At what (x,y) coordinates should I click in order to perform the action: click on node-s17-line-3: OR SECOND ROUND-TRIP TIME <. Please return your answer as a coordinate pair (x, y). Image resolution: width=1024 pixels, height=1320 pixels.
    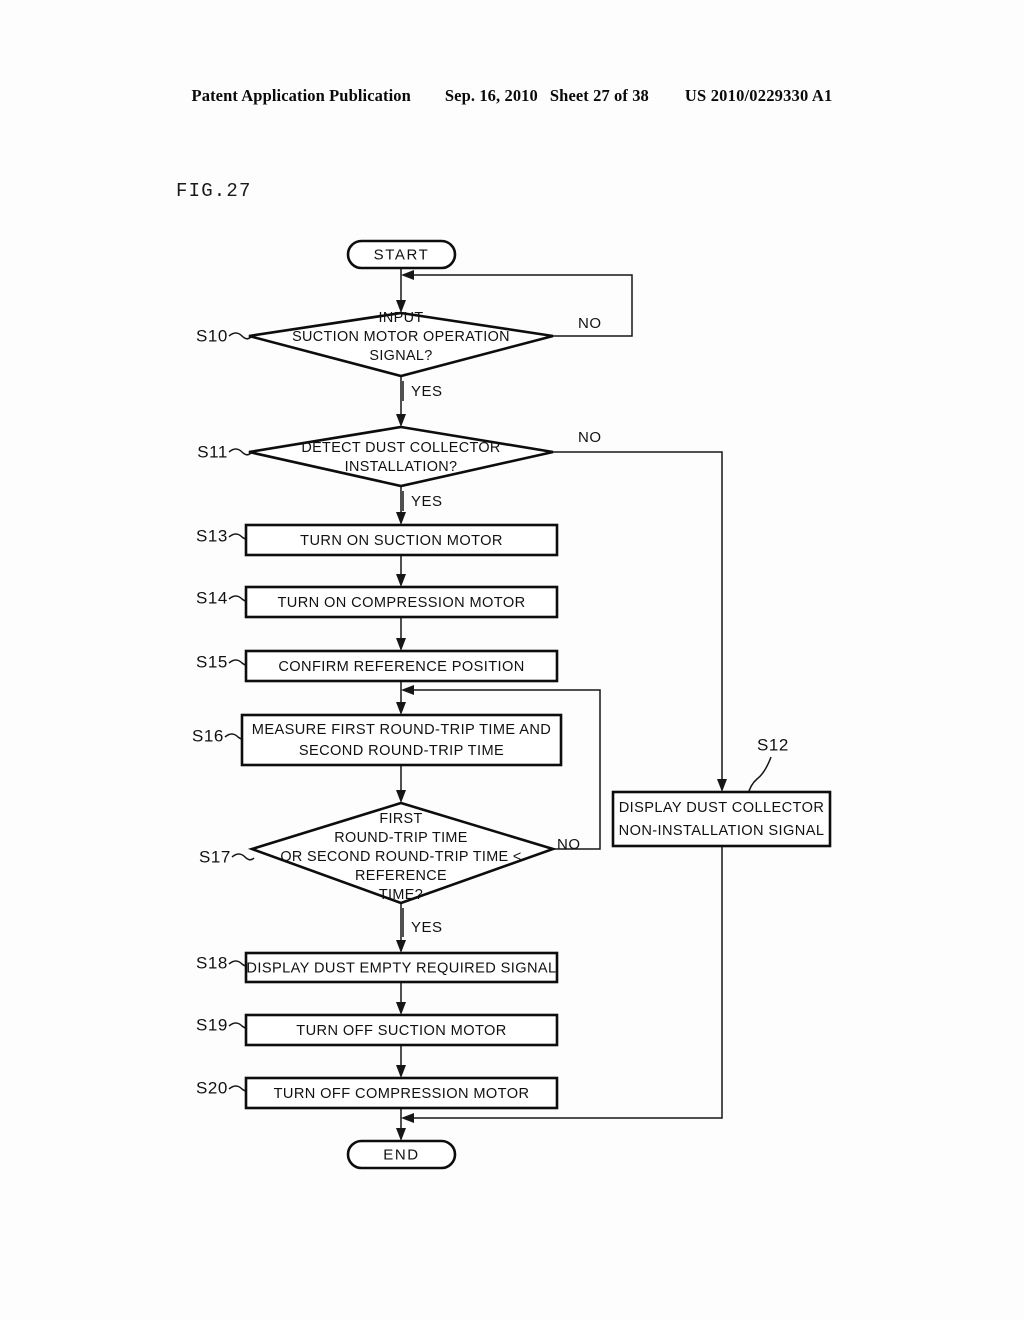
    Looking at the image, I should click on (400, 857).